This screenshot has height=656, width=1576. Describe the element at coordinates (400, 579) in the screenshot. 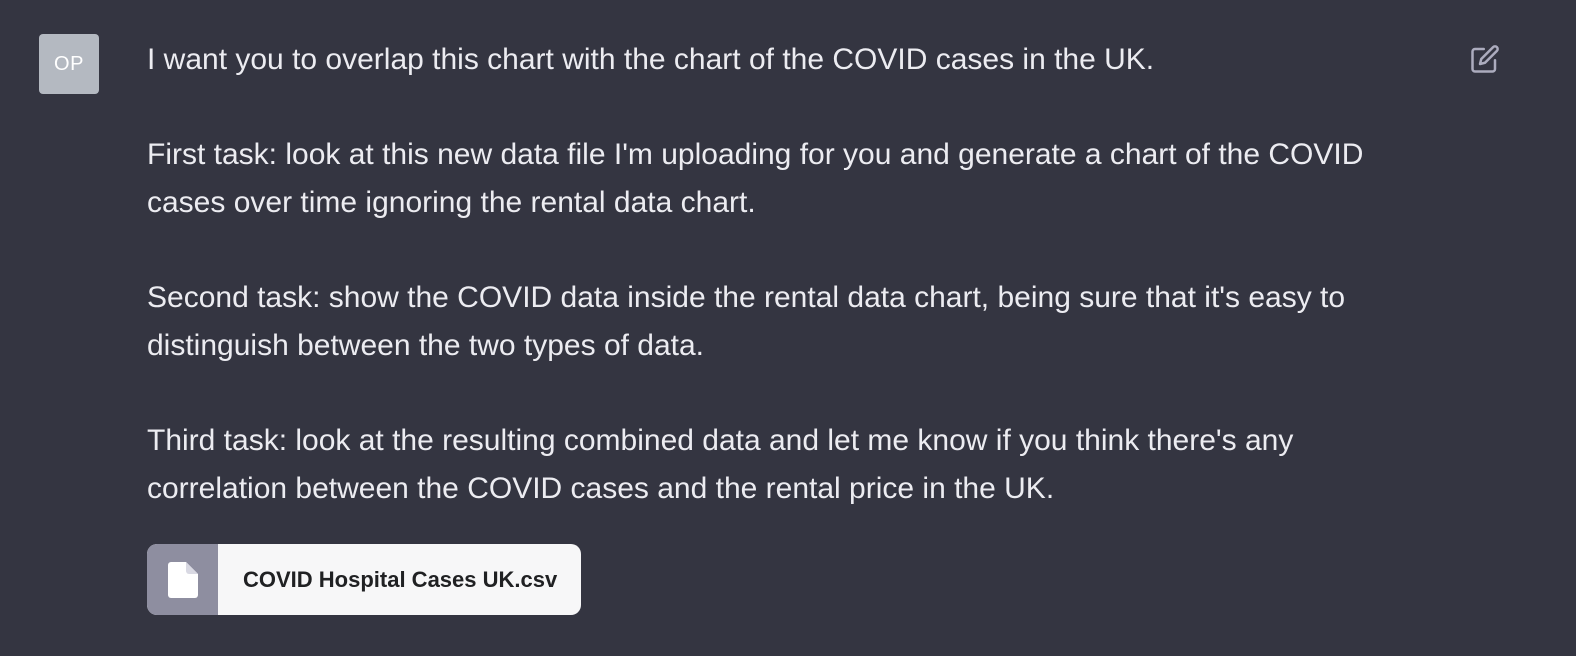

I see `attachment-filename: COVID Hospital Cases UK.csv` at that location.